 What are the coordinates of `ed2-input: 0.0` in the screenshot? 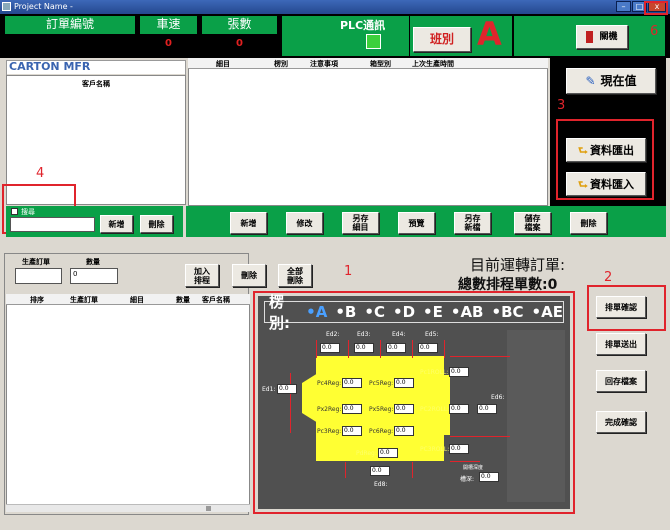 It's located at (330, 348).